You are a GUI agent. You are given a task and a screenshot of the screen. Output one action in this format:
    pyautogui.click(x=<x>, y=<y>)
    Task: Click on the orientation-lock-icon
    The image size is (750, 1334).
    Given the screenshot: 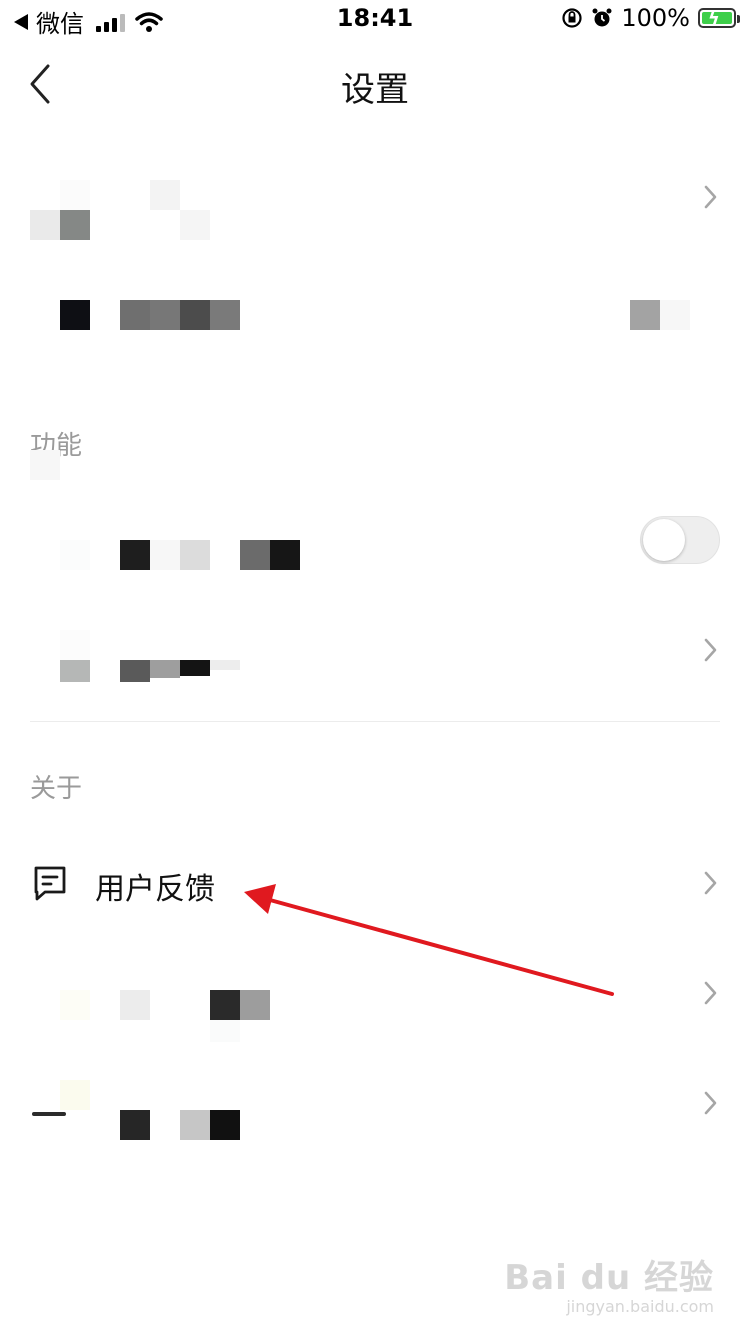 What is the action you would take?
    pyautogui.click(x=572, y=18)
    